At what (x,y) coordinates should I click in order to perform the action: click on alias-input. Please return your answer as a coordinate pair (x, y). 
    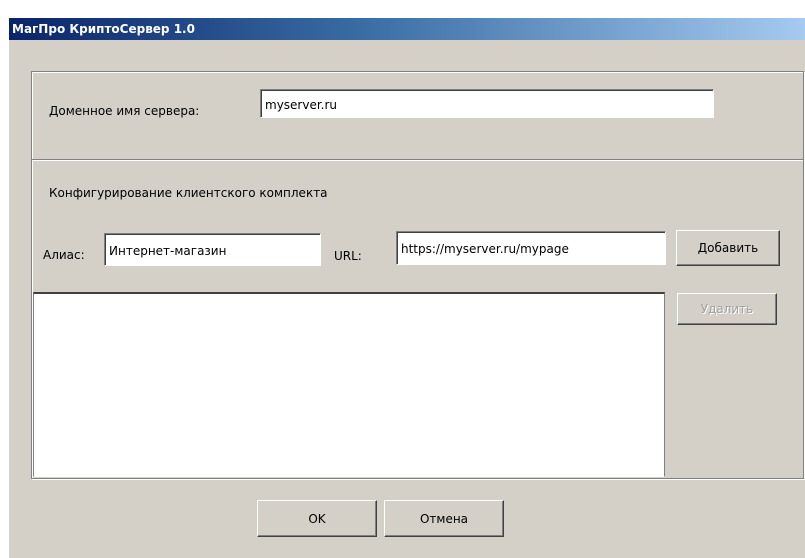
    Looking at the image, I should click on (212, 249).